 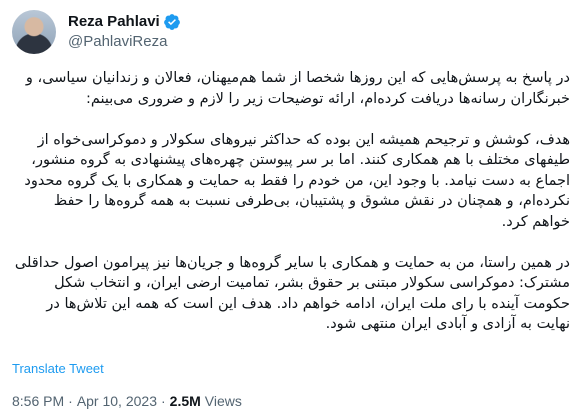 I want to click on verified-badge-icon, so click(x=171, y=22).